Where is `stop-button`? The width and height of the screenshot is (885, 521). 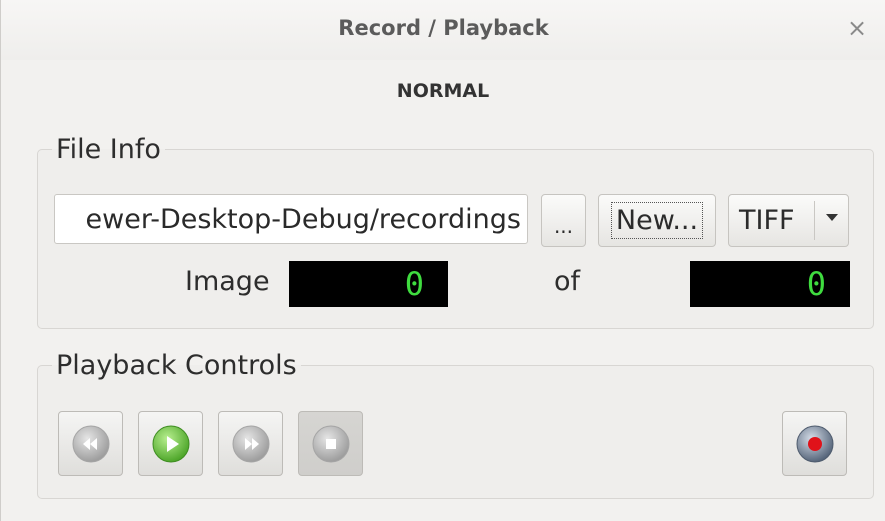
stop-button is located at coordinates (330, 443).